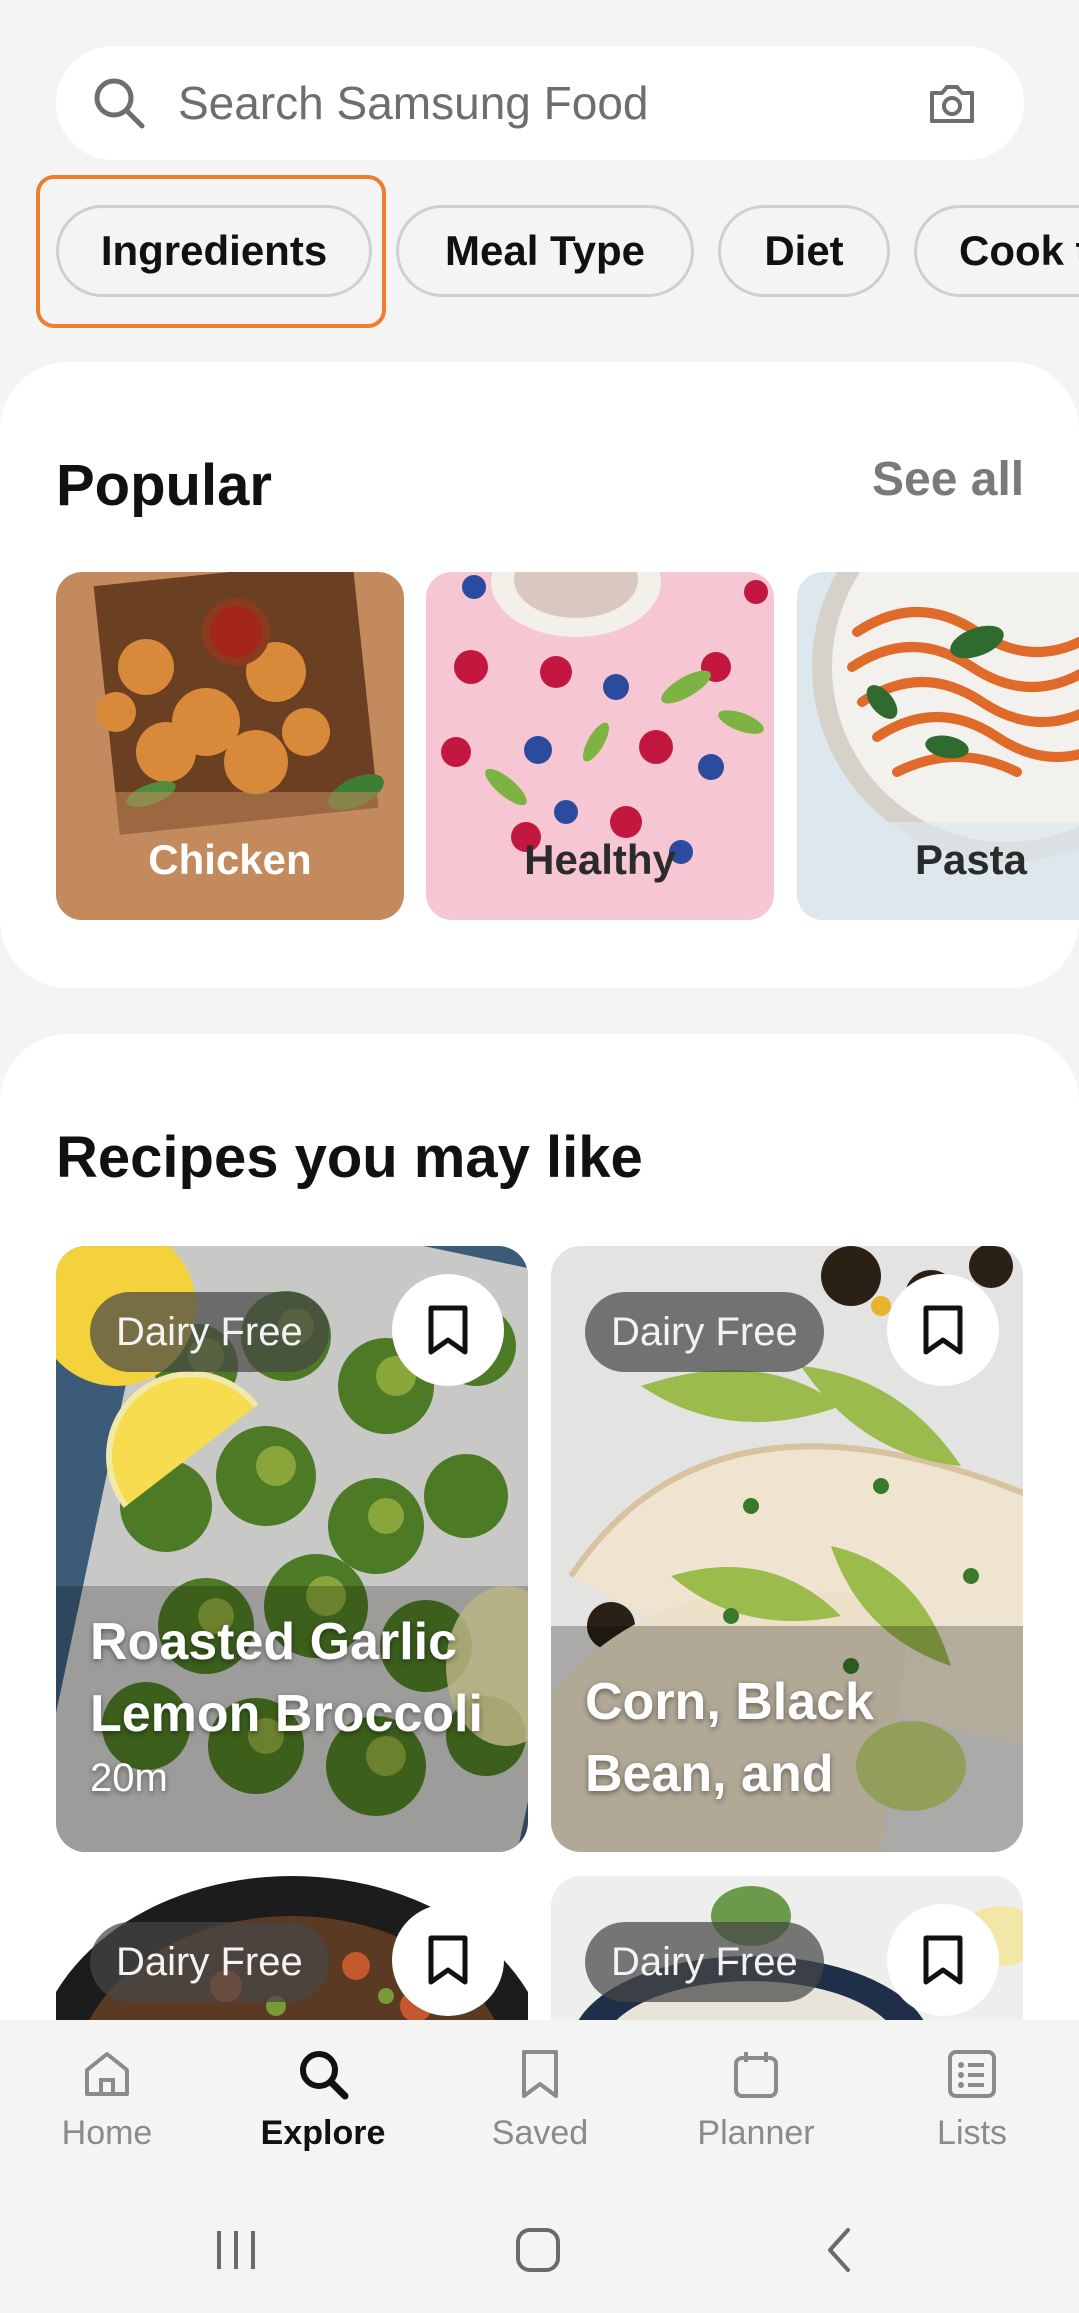 Image resolution: width=1079 pixels, height=2313 pixels. Describe the element at coordinates (756, 2074) in the screenshot. I see `calendar-icon` at that location.